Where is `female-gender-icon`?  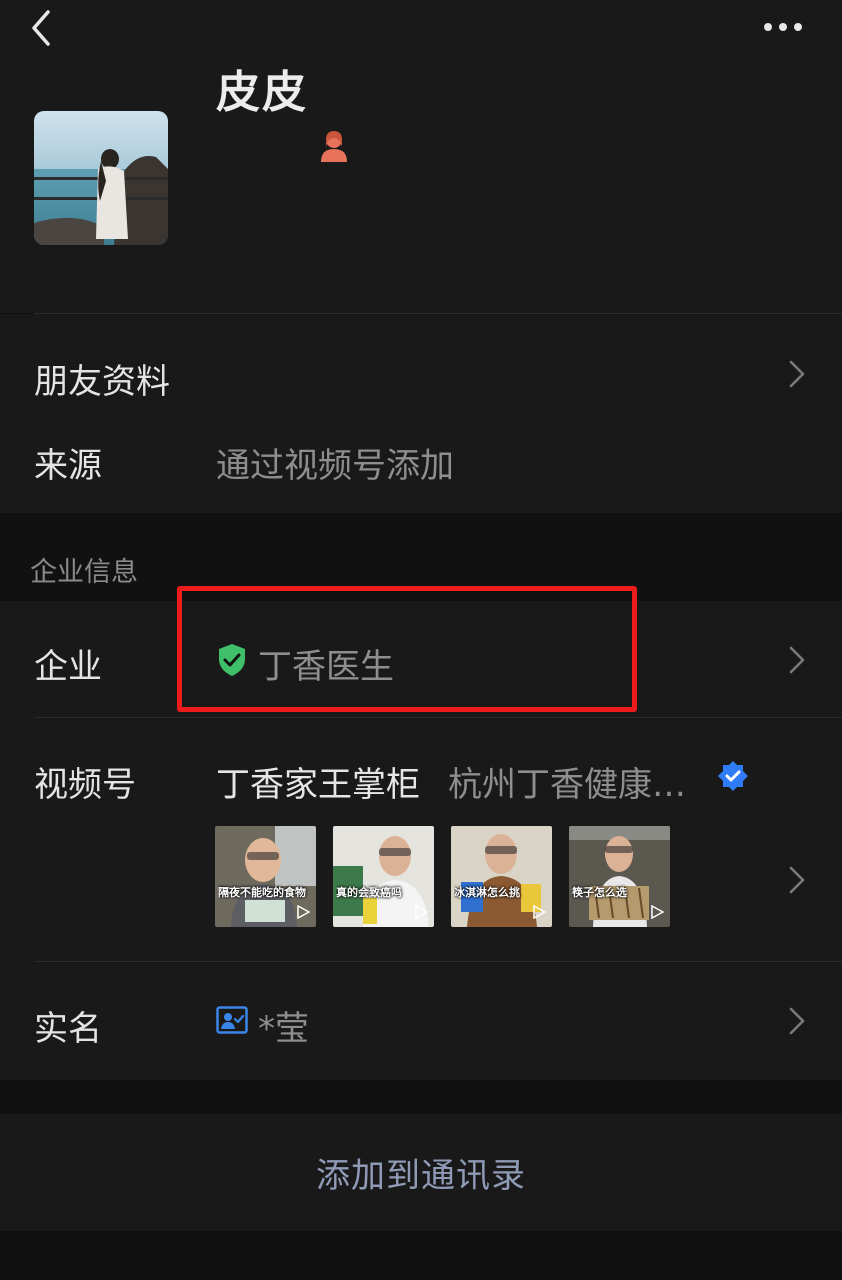
female-gender-icon is located at coordinates (334, 146).